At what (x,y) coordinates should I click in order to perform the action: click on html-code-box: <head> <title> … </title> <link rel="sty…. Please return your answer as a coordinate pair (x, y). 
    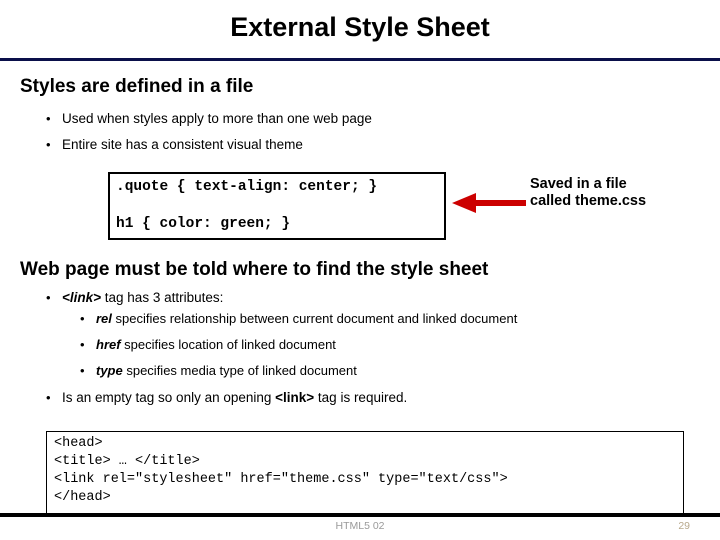
    Looking at the image, I should click on (365, 472).